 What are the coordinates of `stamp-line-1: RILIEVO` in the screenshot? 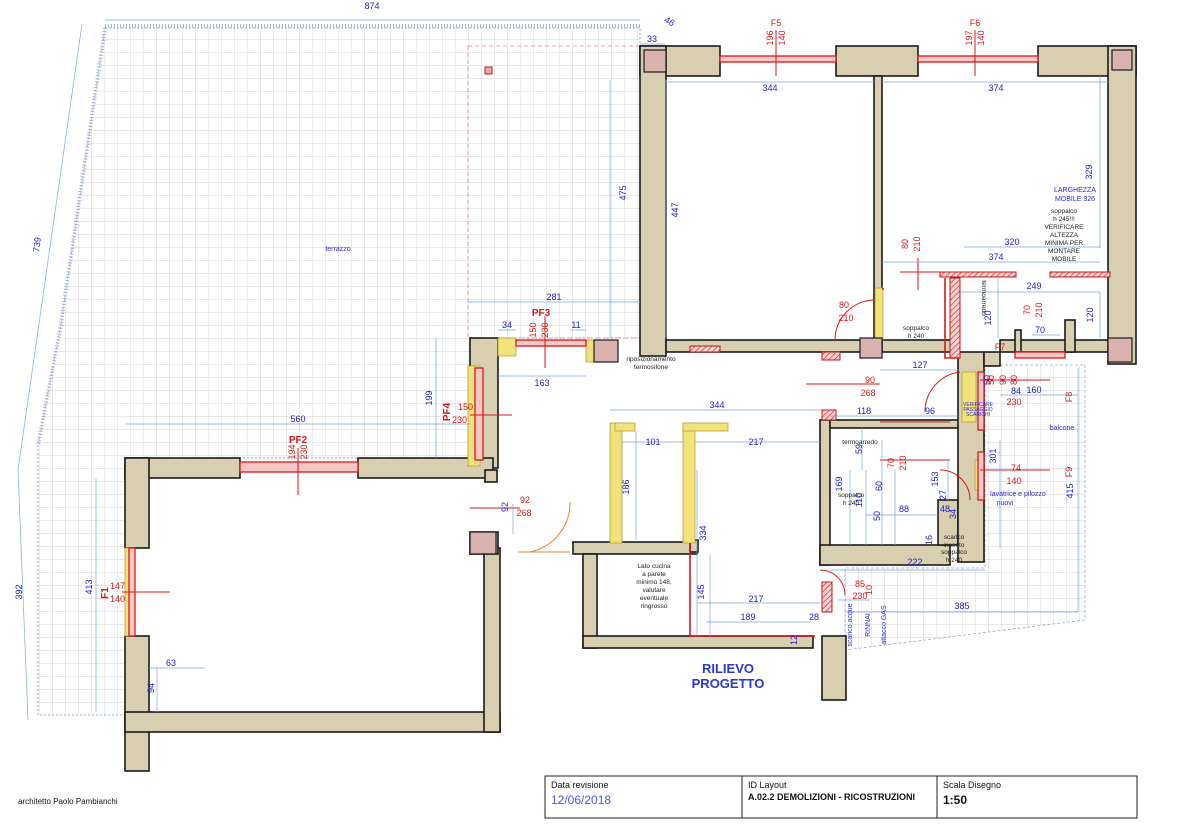 It's located at (728, 668).